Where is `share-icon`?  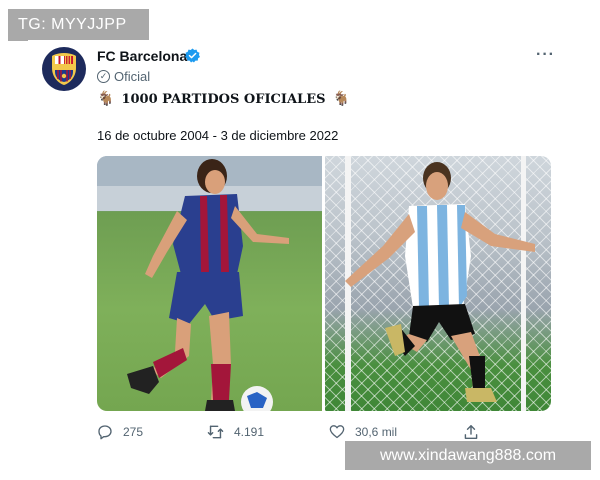
share-icon is located at coordinates (471, 432).